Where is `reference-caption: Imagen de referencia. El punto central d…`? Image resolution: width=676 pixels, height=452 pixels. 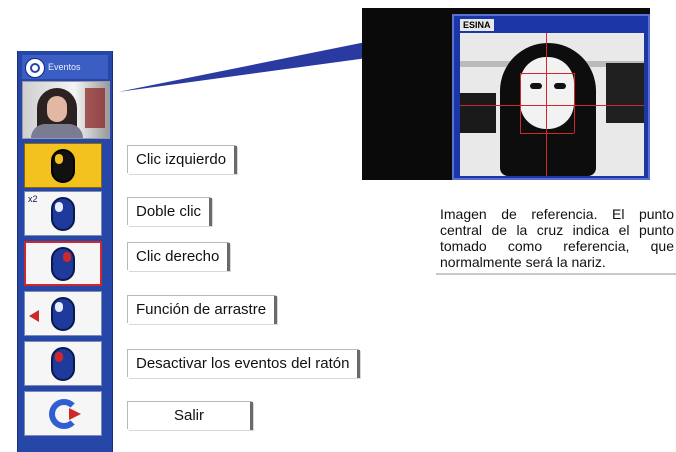 reference-caption: Imagen de referencia. El punto central d… is located at coordinates (555, 238).